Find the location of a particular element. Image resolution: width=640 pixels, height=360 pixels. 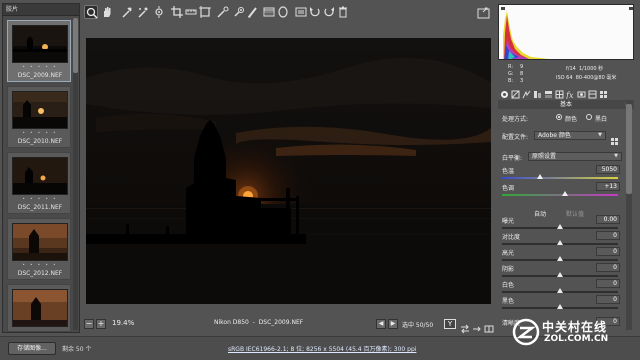

color-sampler-icon is located at coordinates (143, 12).